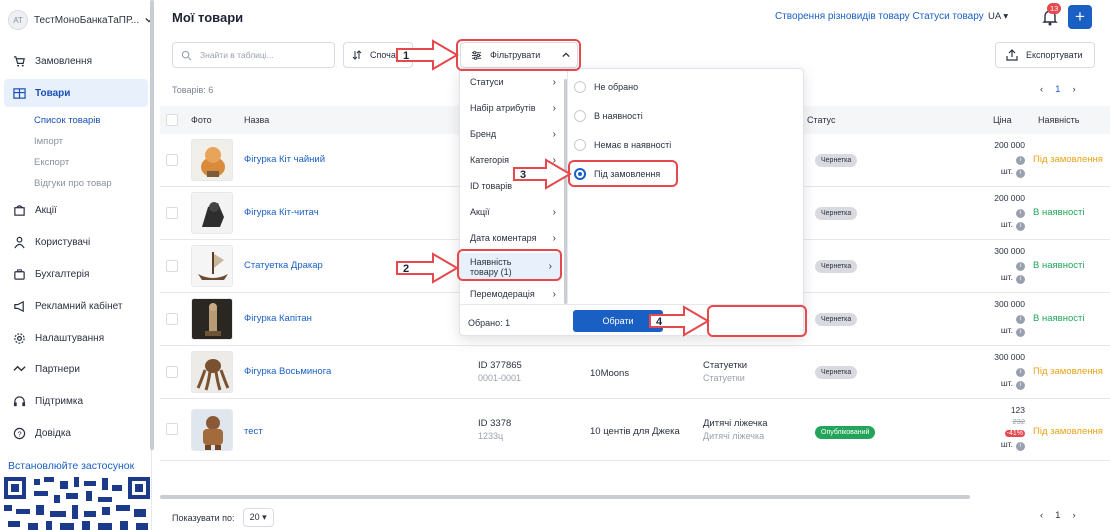 This screenshot has height=530, width=1110. I want to click on subitem-product-list: Список товарів, so click(67, 120).